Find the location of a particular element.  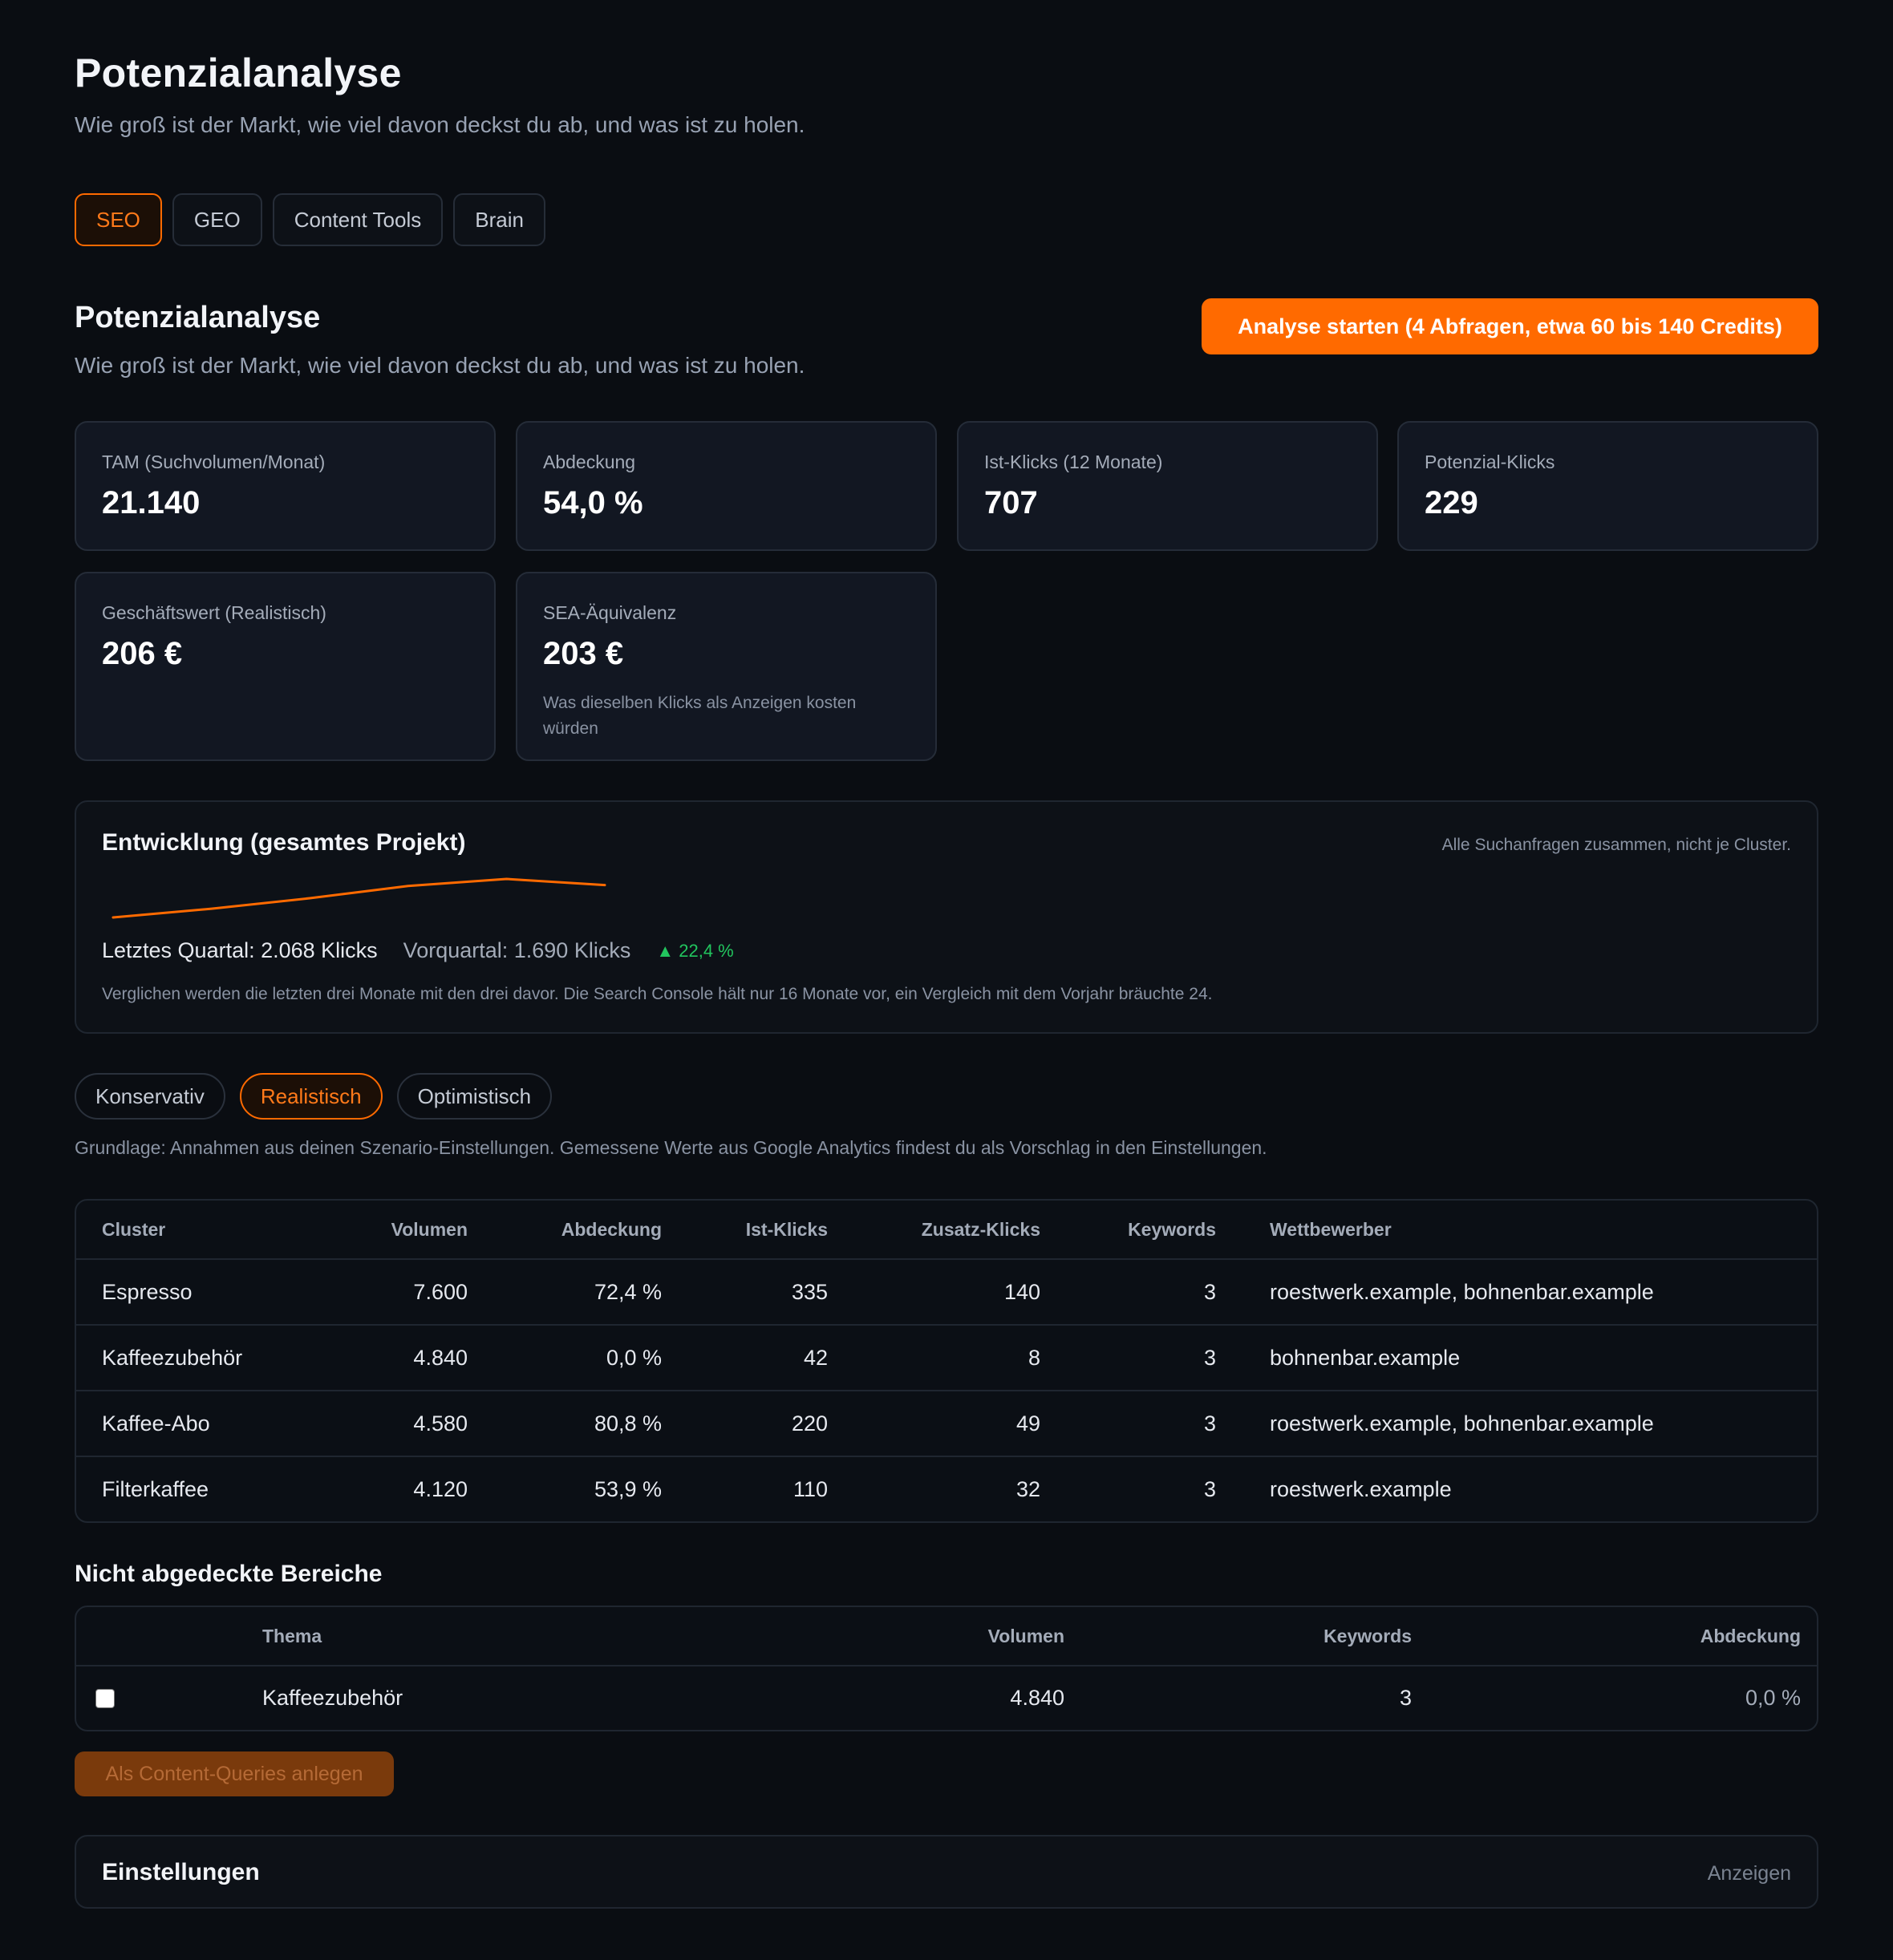

col-actual-clicks: Ist-Klicks is located at coordinates (787, 1229).